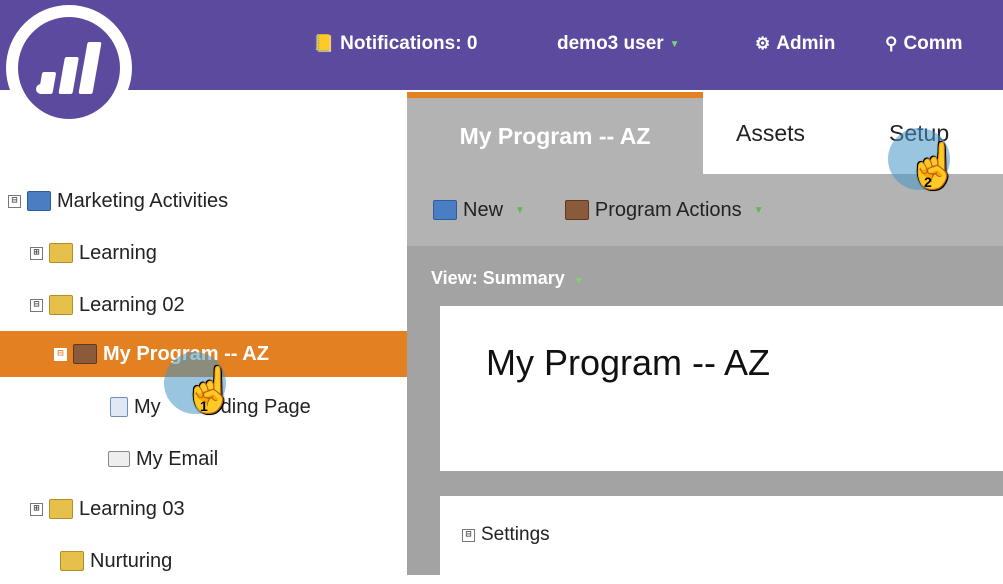 Image resolution: width=1003 pixels, height=584 pixels. What do you see at coordinates (891, 43) in the screenshot?
I see `community-icon: ⚲` at bounding box center [891, 43].